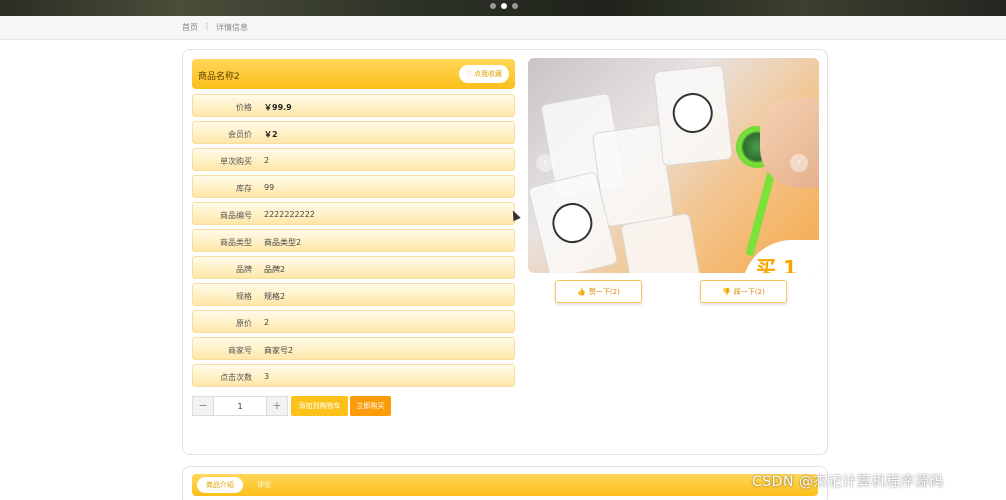 This screenshot has width=1006, height=500. What do you see at coordinates (353, 321) in the screenshot?
I see `attr-row-original-price: 原价 2` at bounding box center [353, 321].